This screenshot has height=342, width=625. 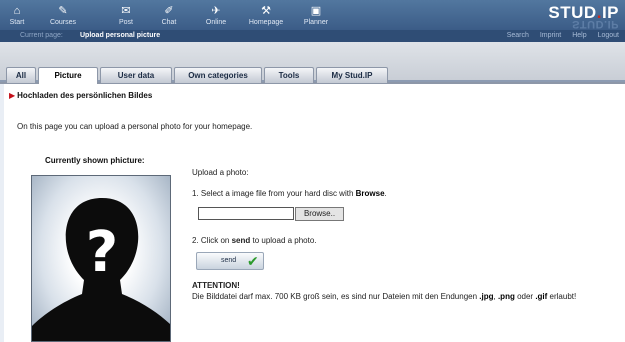 I want to click on nav-online-label: Online, so click(x=216, y=22).